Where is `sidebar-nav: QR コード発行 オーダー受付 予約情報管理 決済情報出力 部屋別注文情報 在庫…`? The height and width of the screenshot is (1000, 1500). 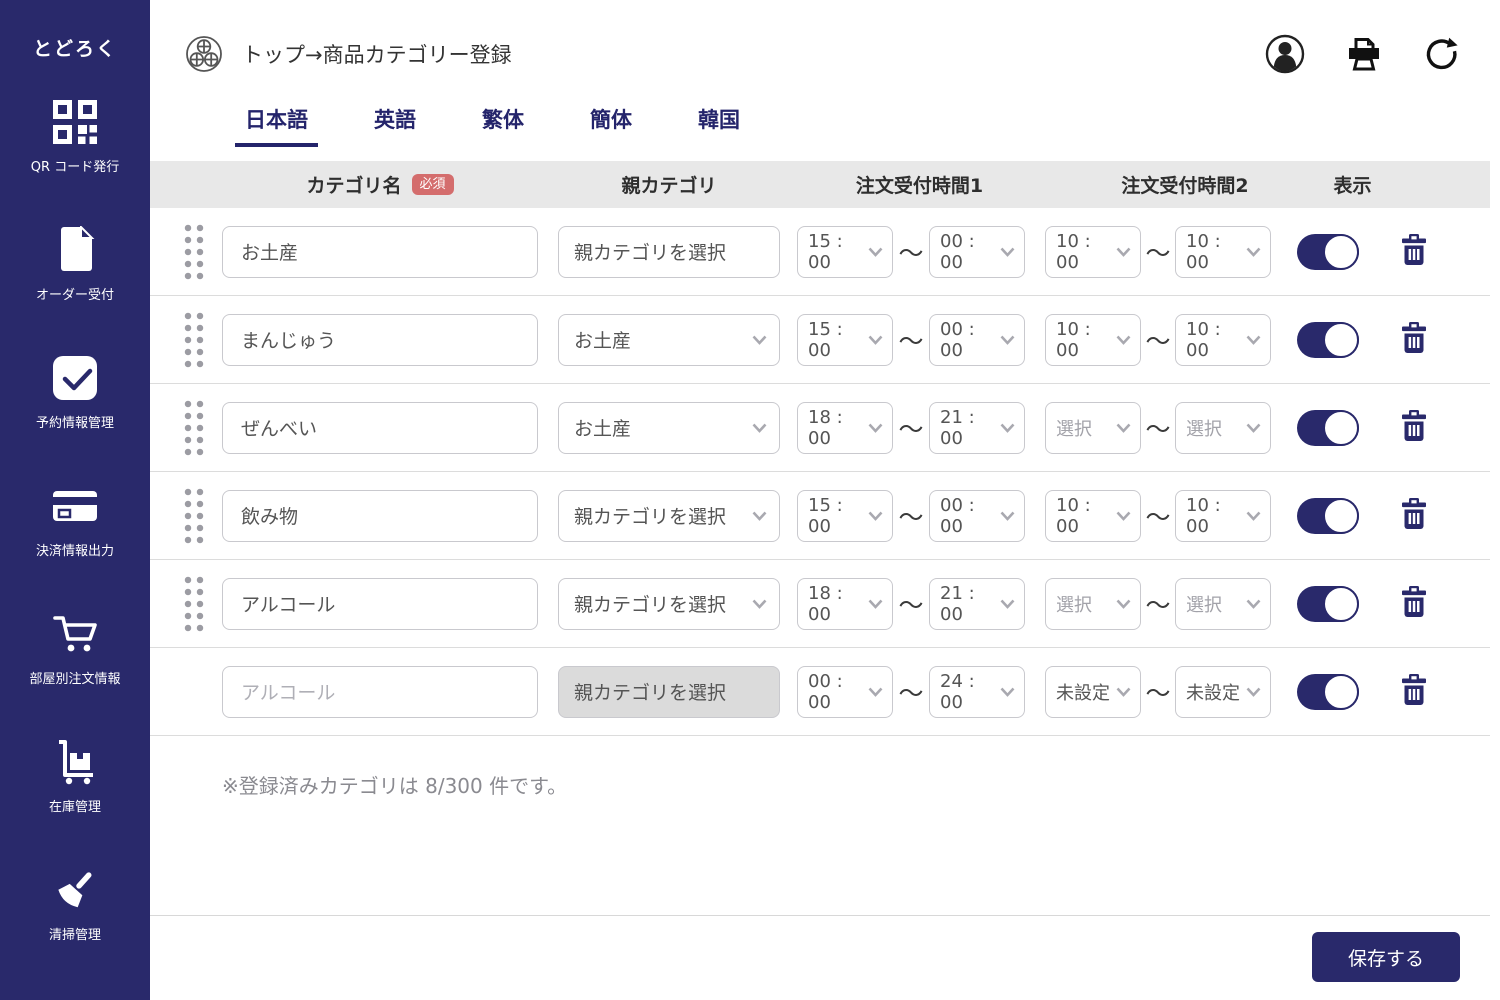 sidebar-nav: QR コード発行 オーダー受付 予約情報管理 決済情報出力 部屋別注文情報 在庫… is located at coordinates (75, 545).